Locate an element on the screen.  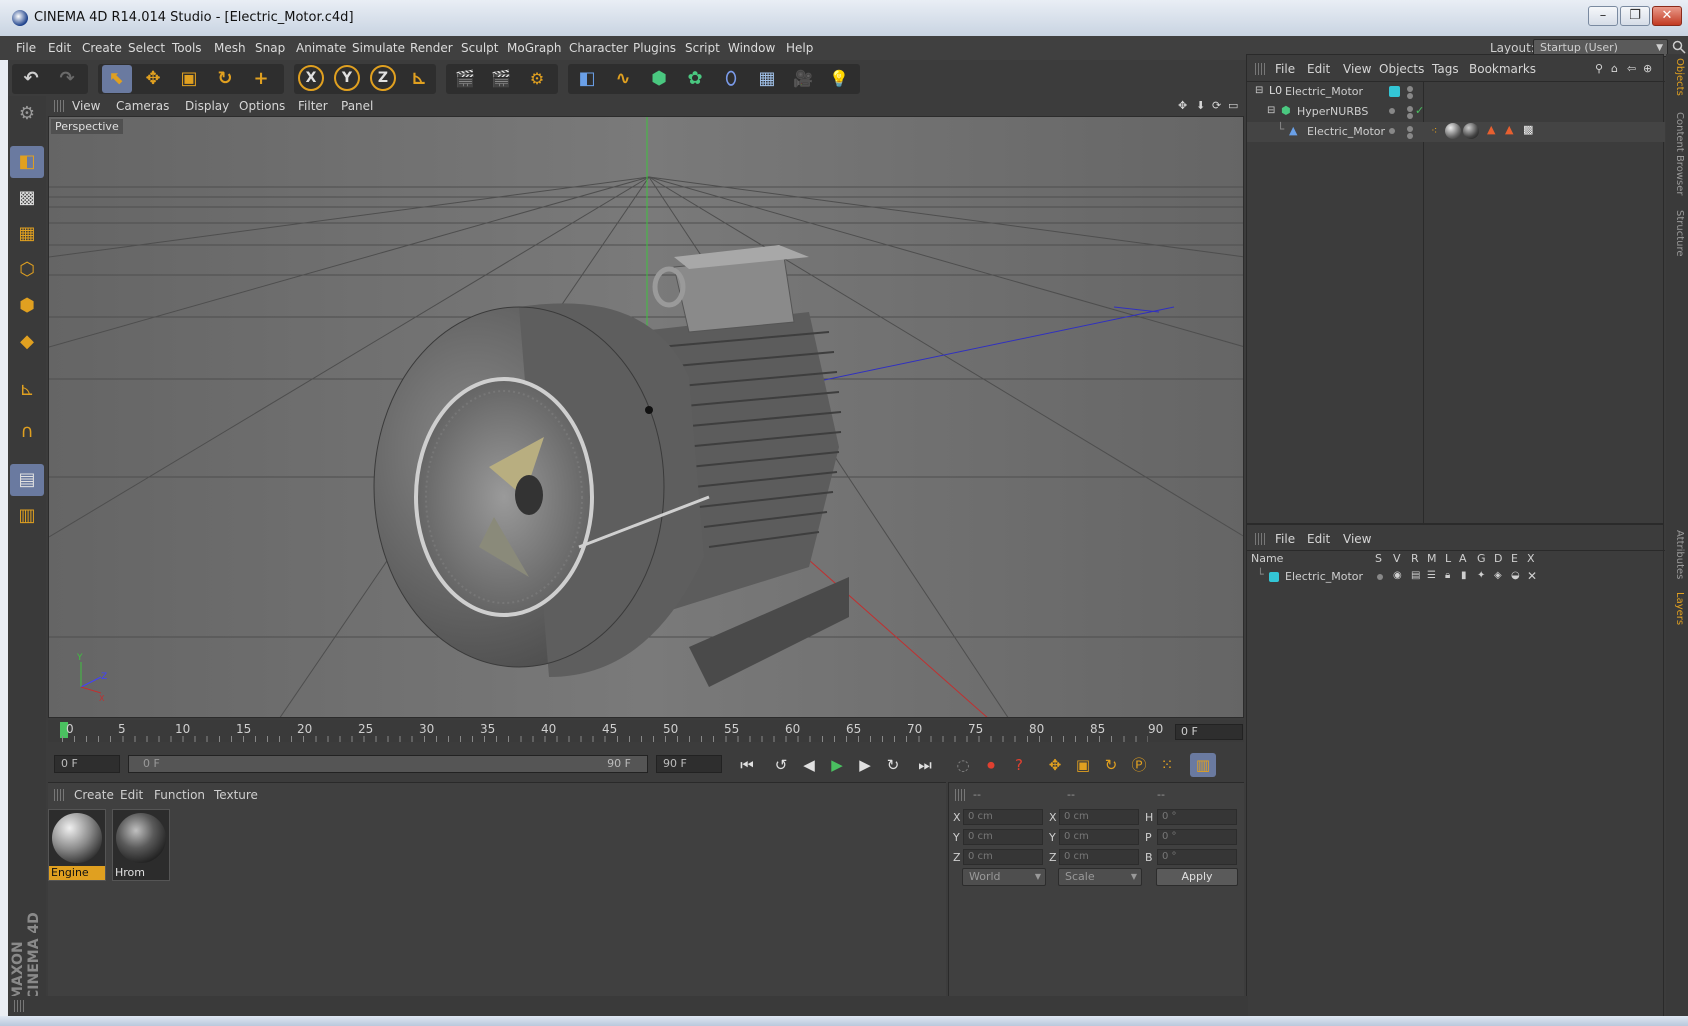
key-rotation-icon: ↻ is located at coordinates (1111, 765).